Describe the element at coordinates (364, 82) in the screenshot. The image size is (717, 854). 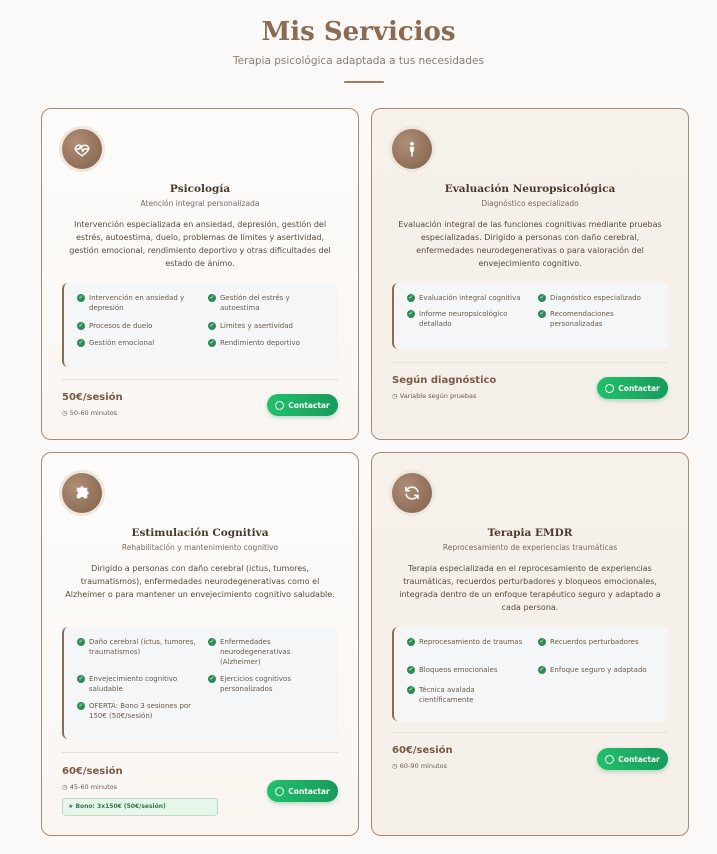
I see `title-divider` at that location.